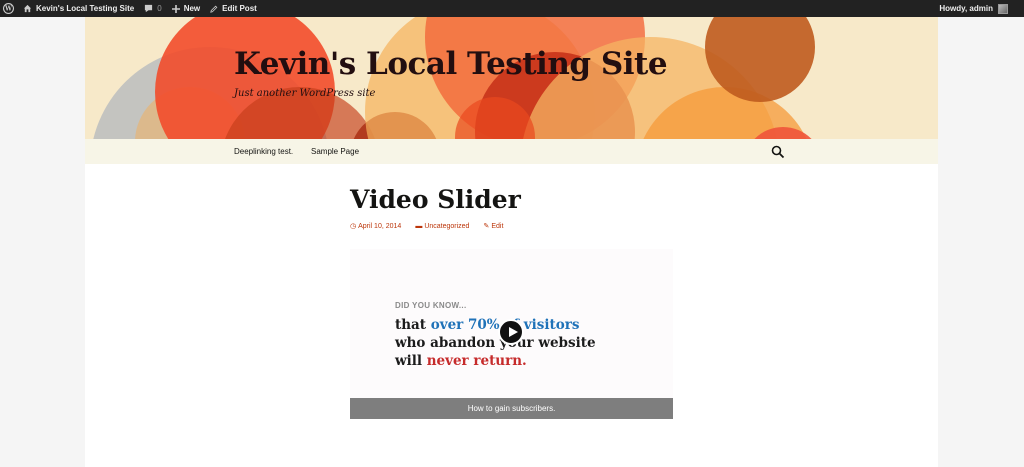  What do you see at coordinates (451, 64) in the screenshot?
I see `site-title: Kevin's Local Testing Site` at bounding box center [451, 64].